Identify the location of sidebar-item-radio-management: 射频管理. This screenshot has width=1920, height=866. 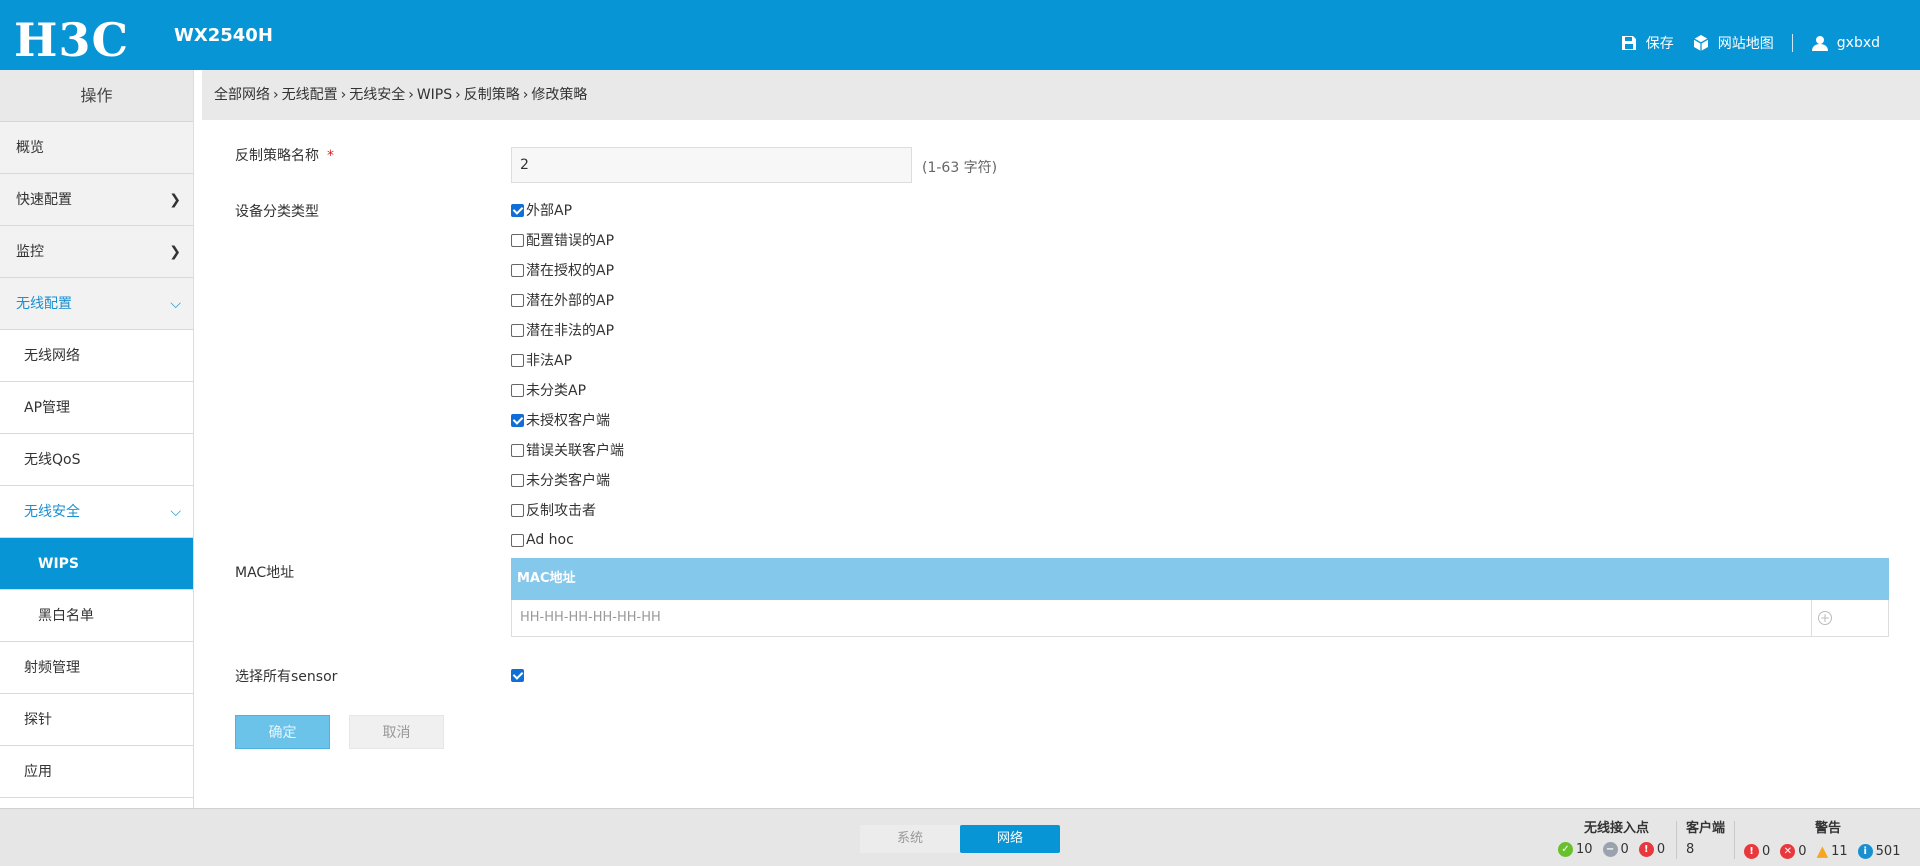
(96, 668).